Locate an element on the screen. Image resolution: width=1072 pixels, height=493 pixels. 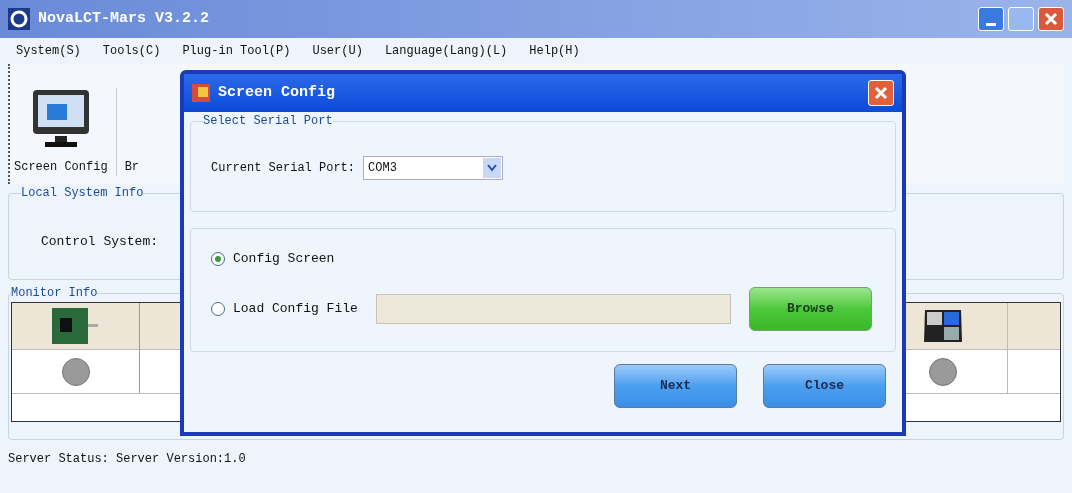
toolbar-button: Screen Config is located at coordinates (65, 132).